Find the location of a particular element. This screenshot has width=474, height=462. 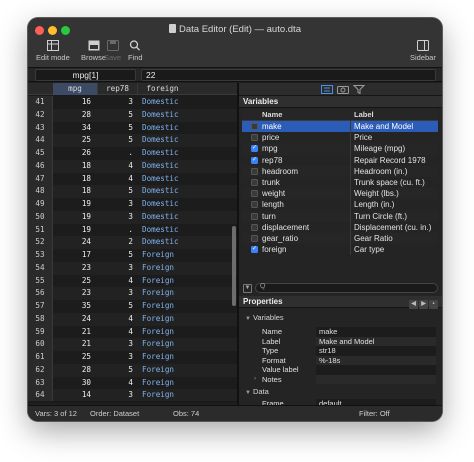

mpg-cell: 30 is located at coordinates (75, 383).